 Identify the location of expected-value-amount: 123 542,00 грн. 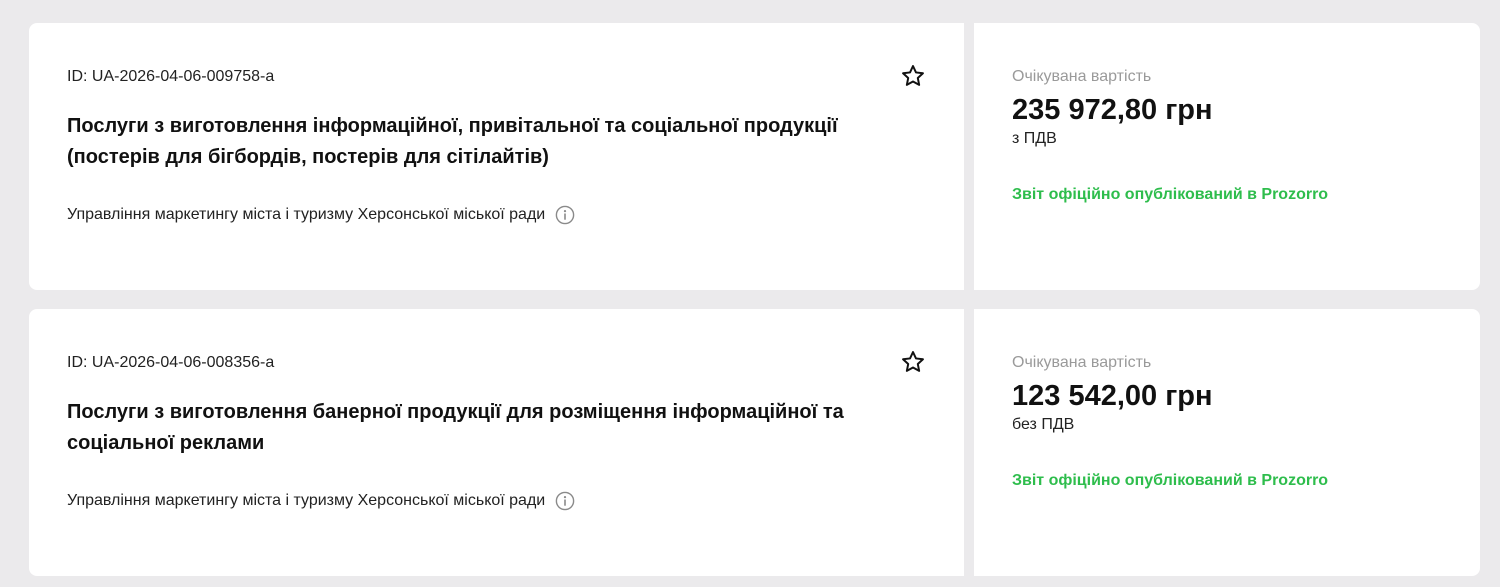
(1112, 396).